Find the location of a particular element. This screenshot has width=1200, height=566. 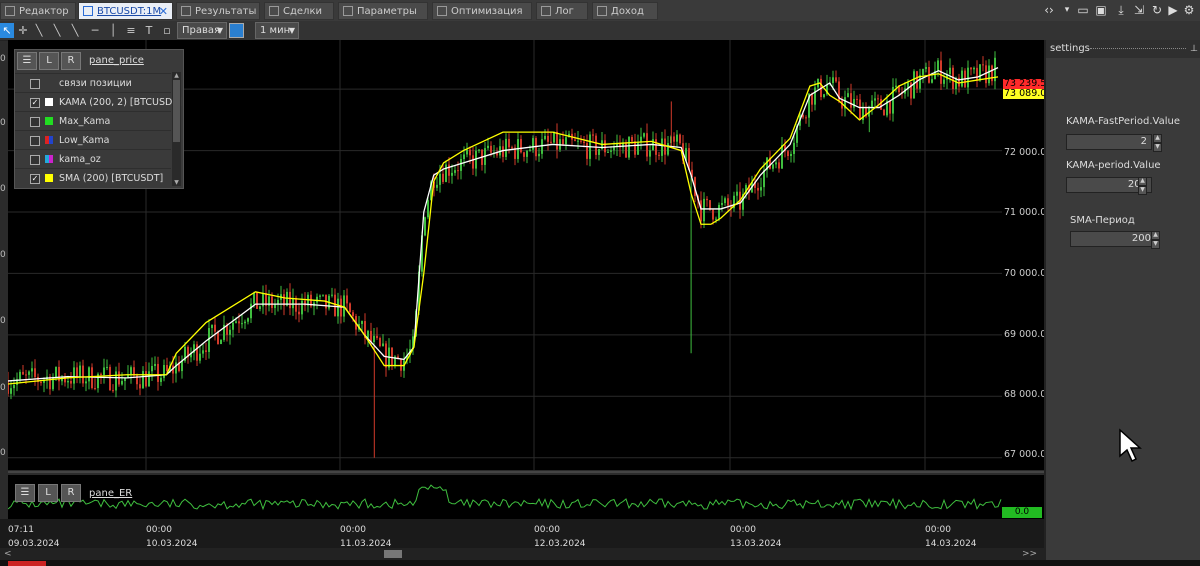

legend-scrollbar: ▲ ▼ is located at coordinates (176, 129).